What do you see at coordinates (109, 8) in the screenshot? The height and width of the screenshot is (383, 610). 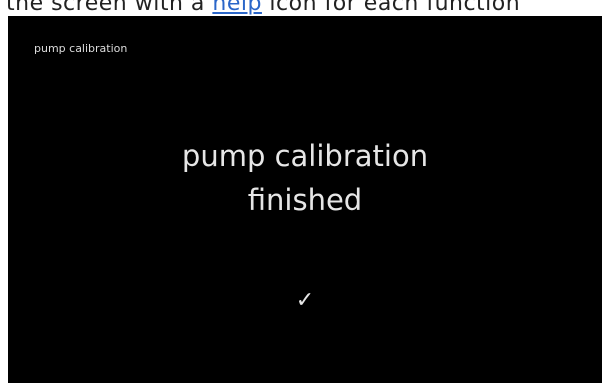 I see `document-text-before: the screen with a` at bounding box center [109, 8].